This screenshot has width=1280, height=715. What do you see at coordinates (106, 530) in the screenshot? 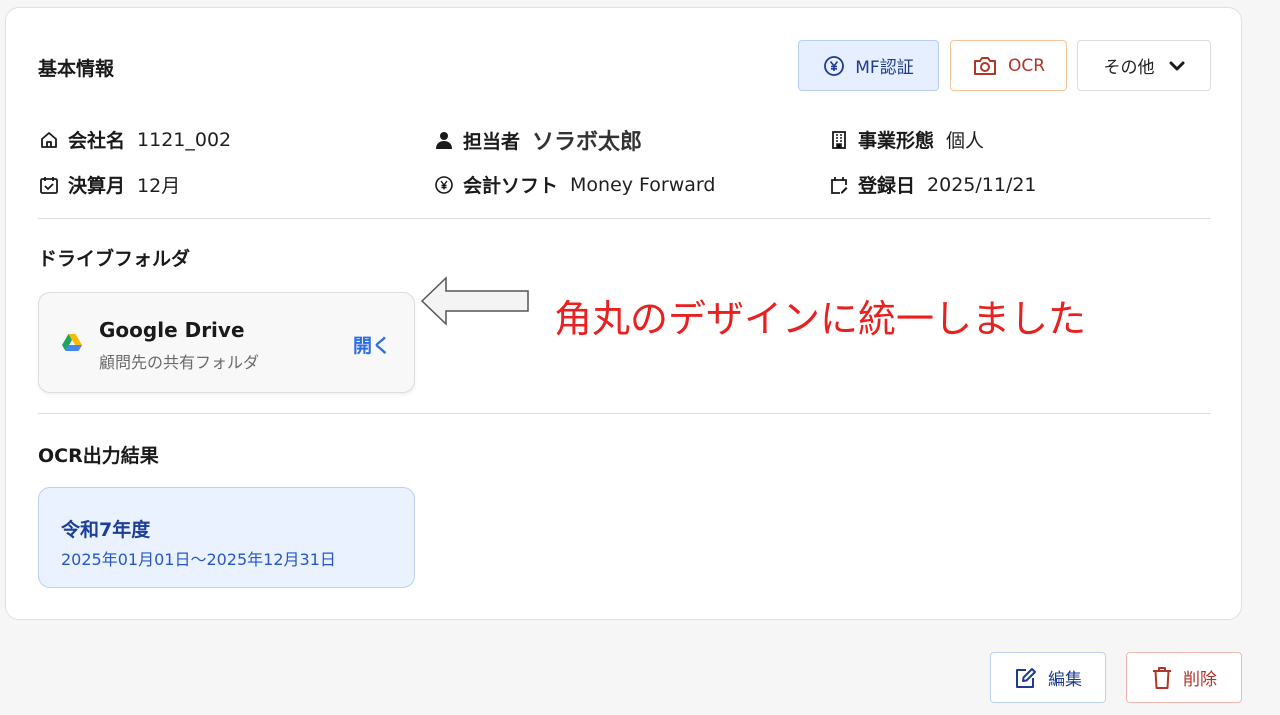
I see `ocr-year: 令和7年度` at bounding box center [106, 530].